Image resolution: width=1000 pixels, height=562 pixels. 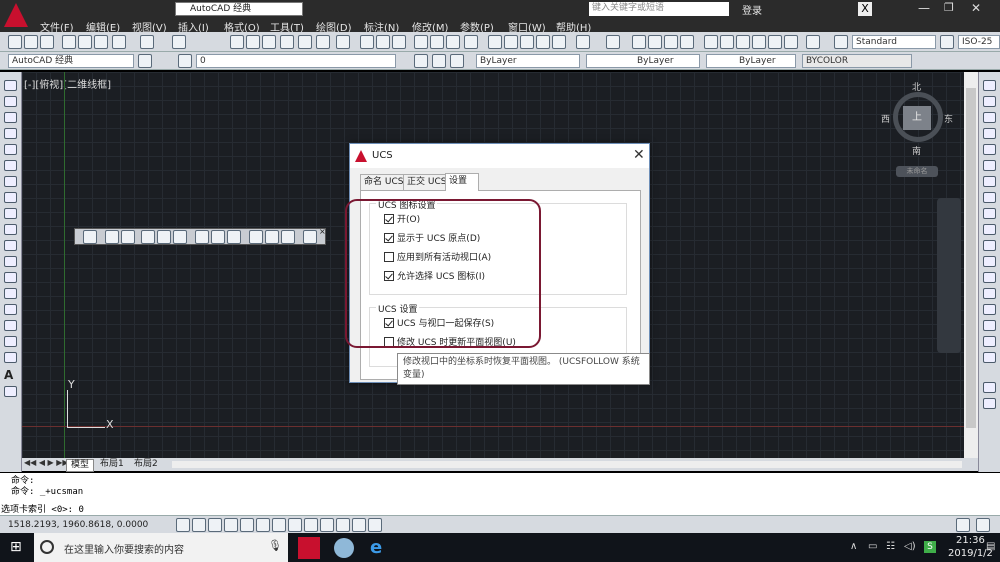 What do you see at coordinates (643, 61) in the screenshot?
I see `linetype-select: ByLayer` at bounding box center [643, 61].